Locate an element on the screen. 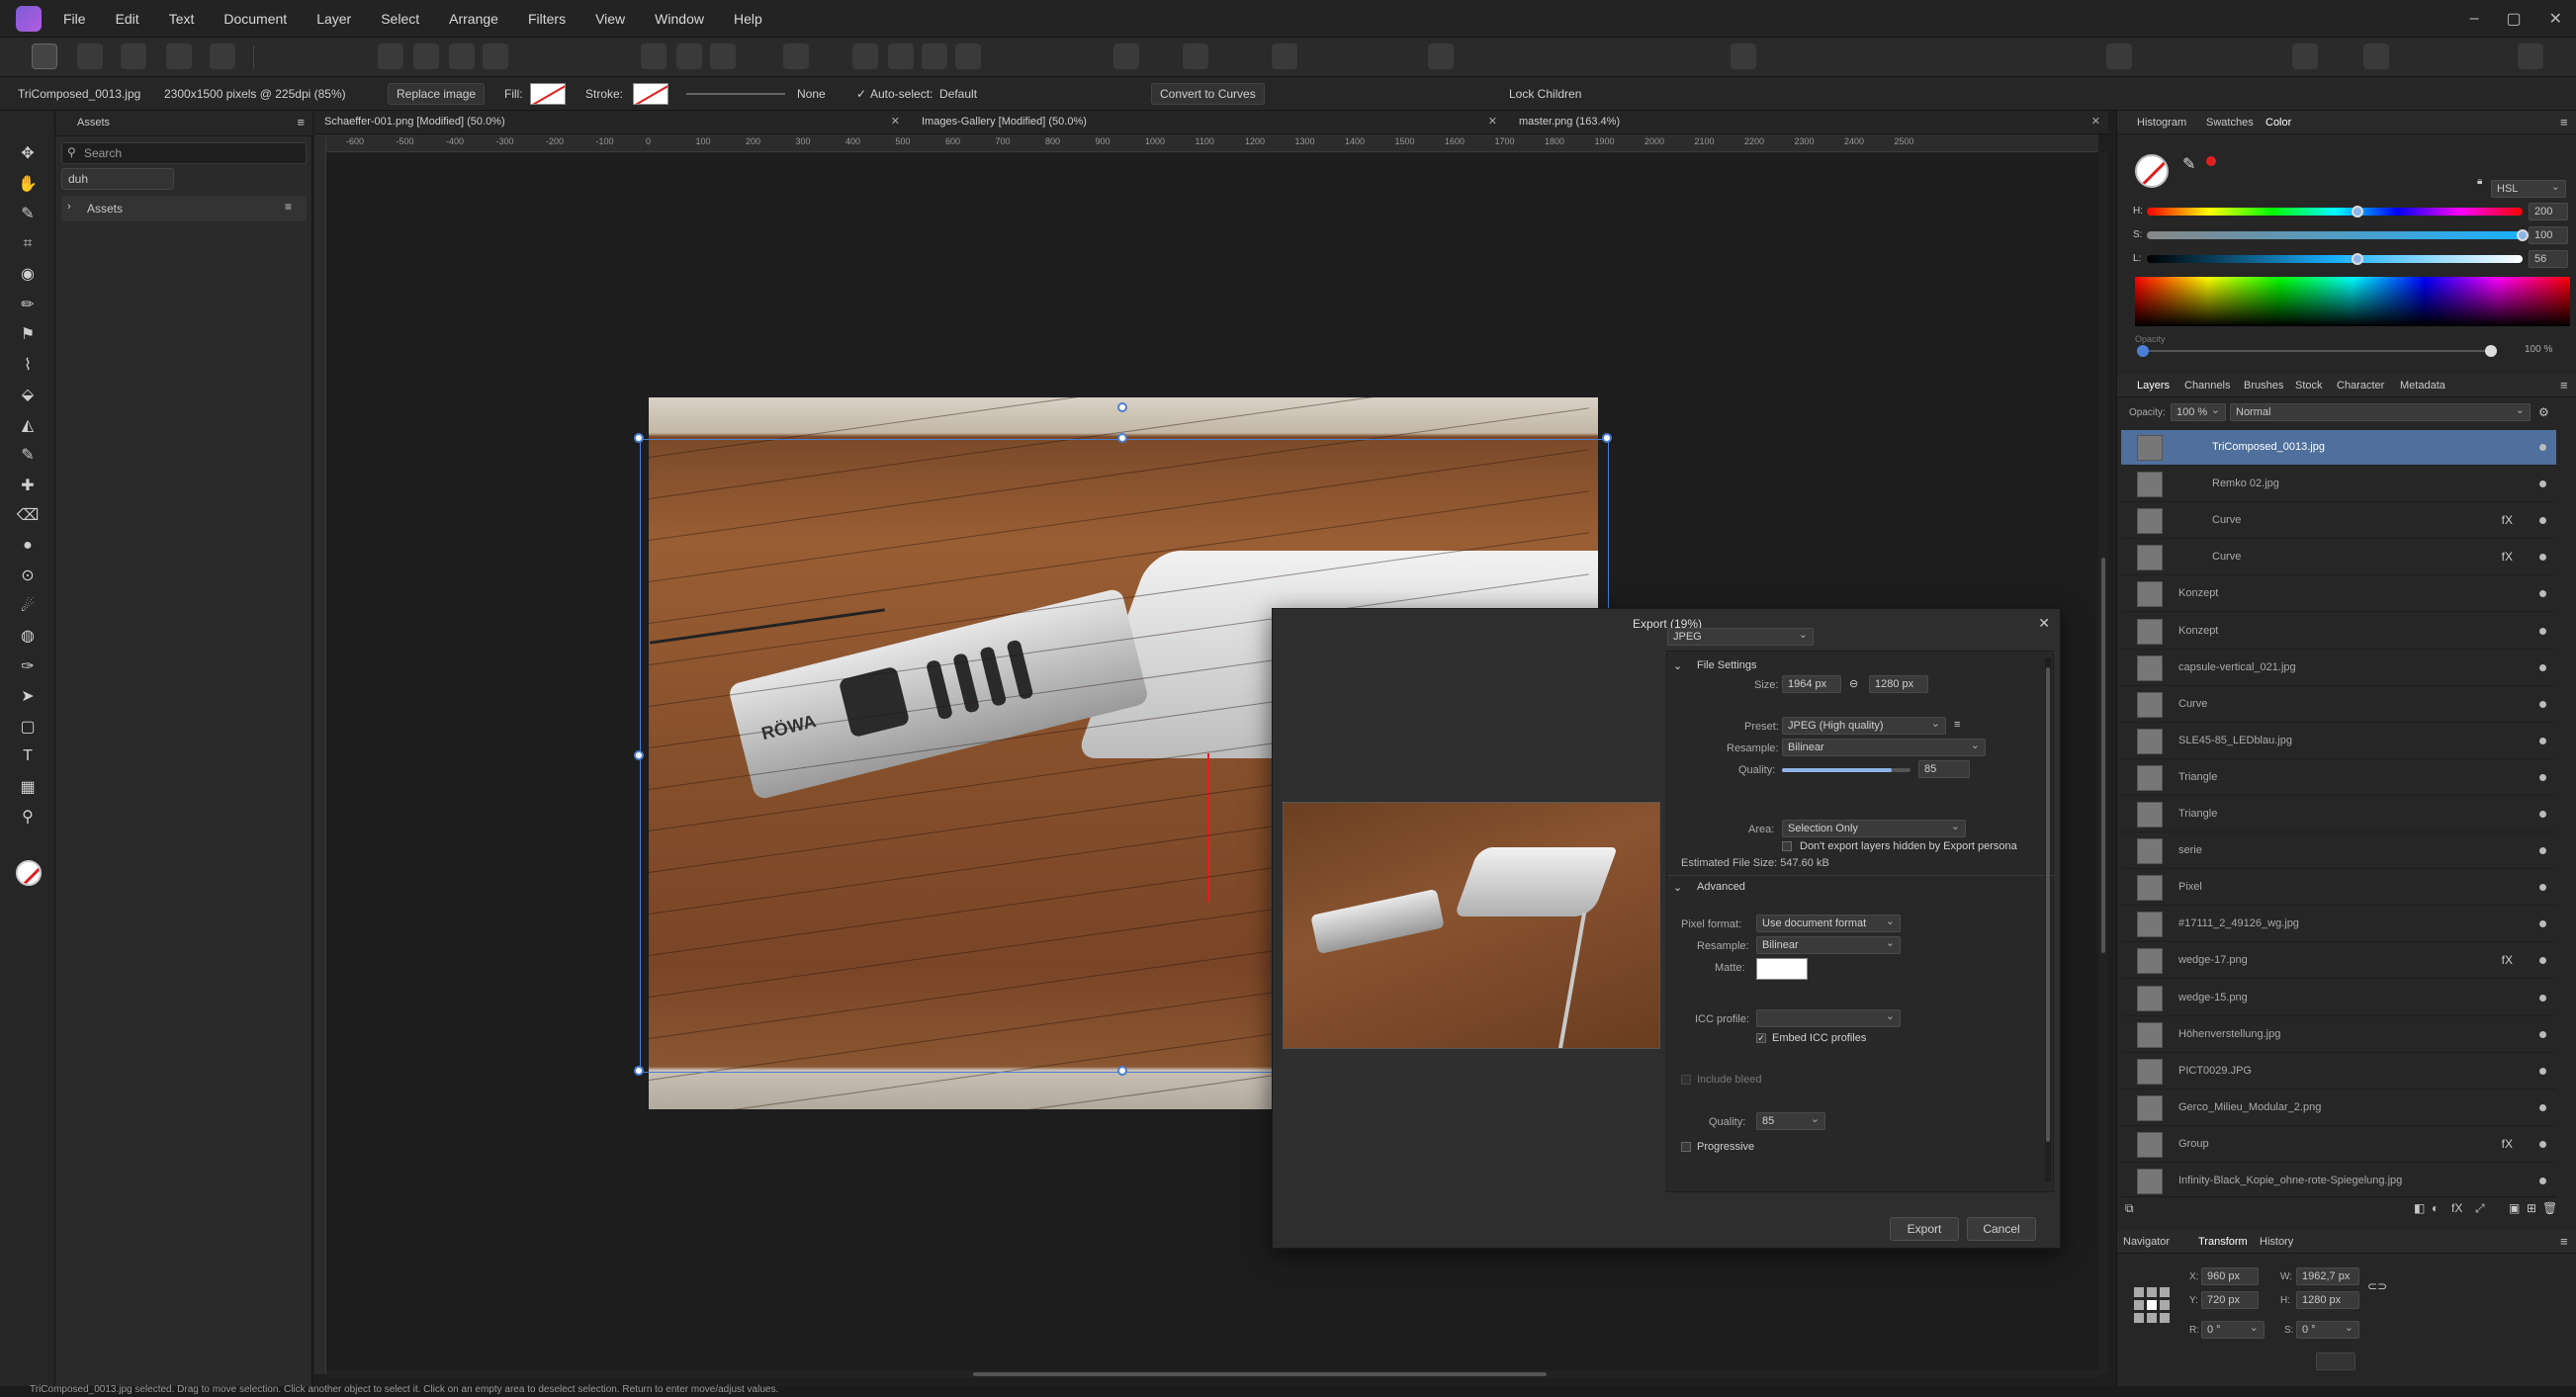 Image resolution: width=2576 pixels, height=1397 pixels. menu-text: Text is located at coordinates (182, 19).